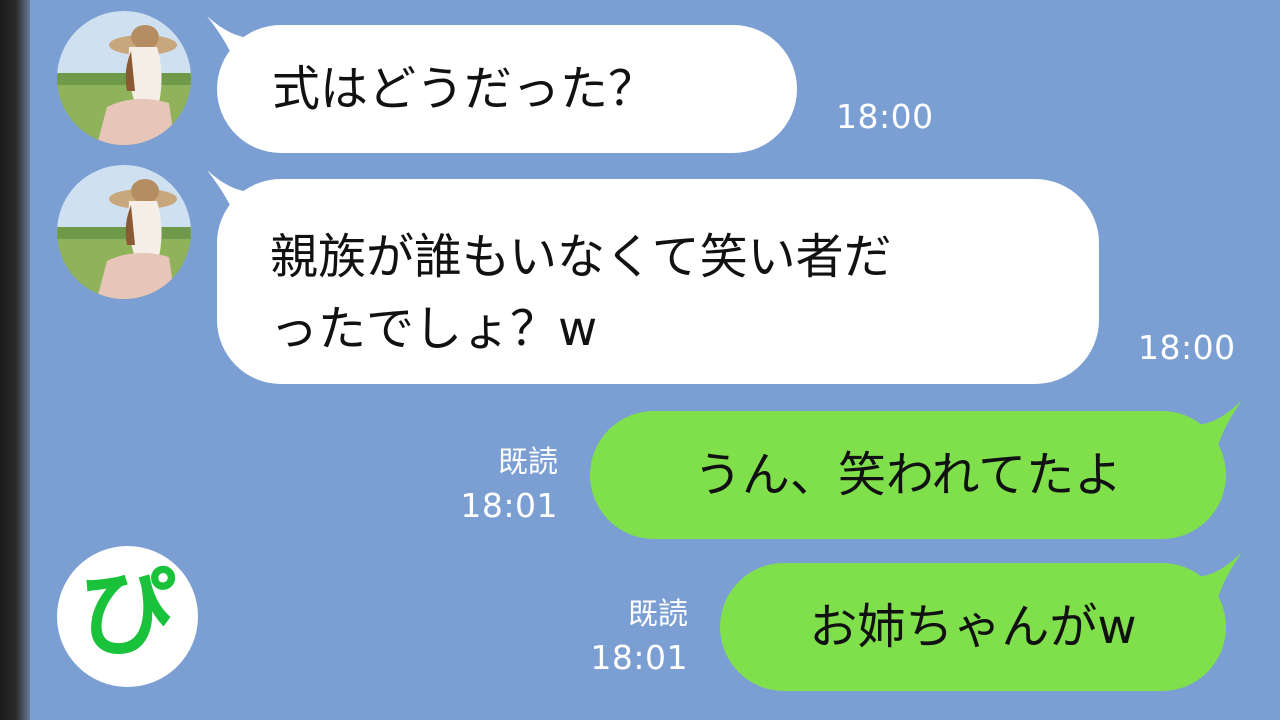 The image size is (1280, 720). I want to click on outgoing-message-bubble: うん、笑われてたよ, so click(908, 475).